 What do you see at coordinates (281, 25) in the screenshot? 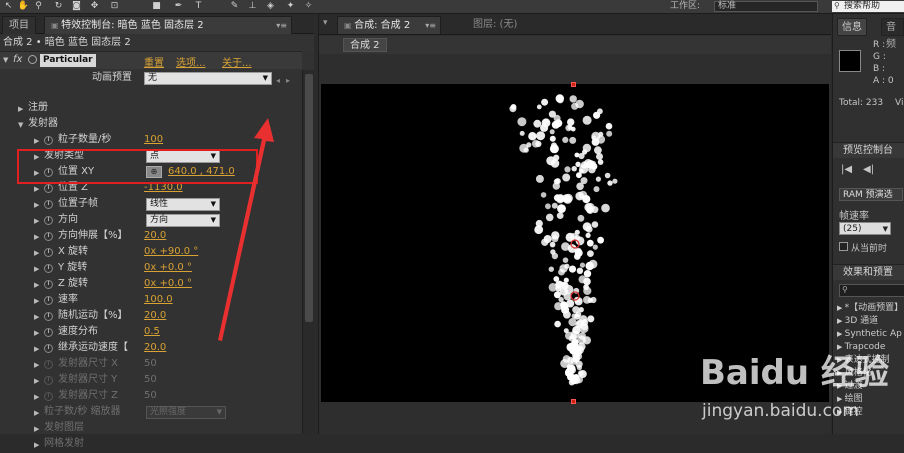
I see `panel-menu-icon: ▾≡` at bounding box center [281, 25].